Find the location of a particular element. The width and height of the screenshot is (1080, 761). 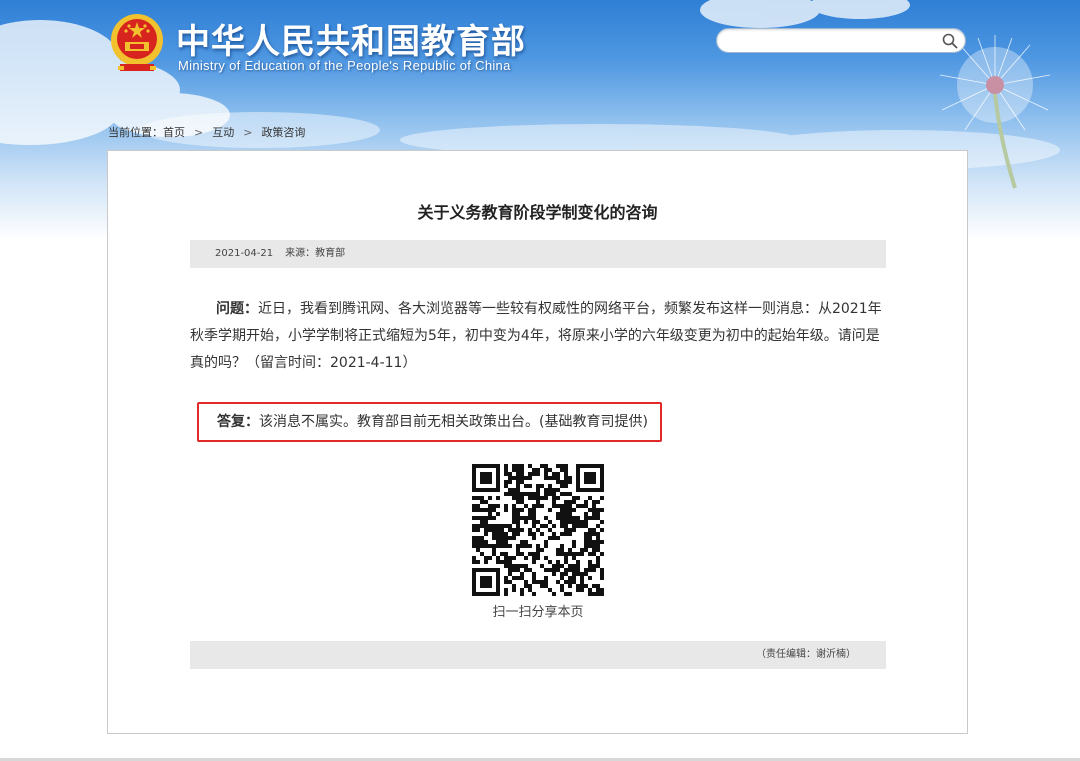

answer-label: 答复： is located at coordinates (238, 422).